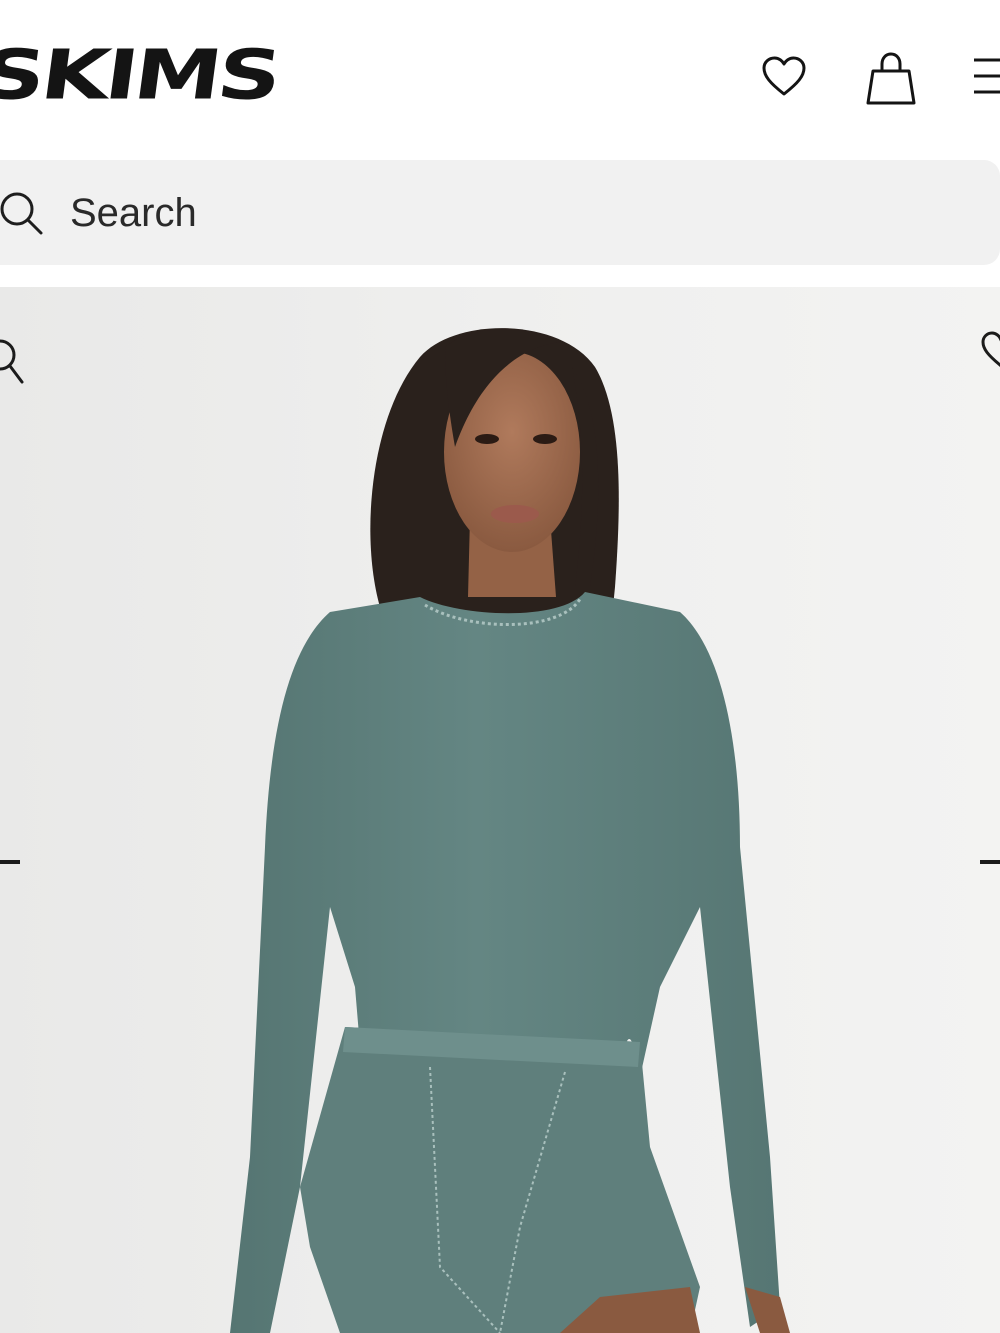  I want to click on previous-arrow-icon, so click(10, 862).